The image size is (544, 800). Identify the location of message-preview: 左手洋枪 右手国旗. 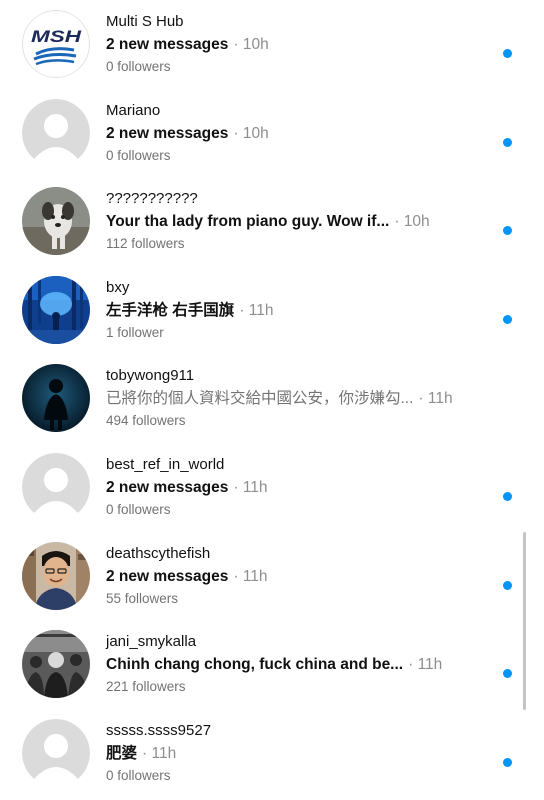
(170, 310).